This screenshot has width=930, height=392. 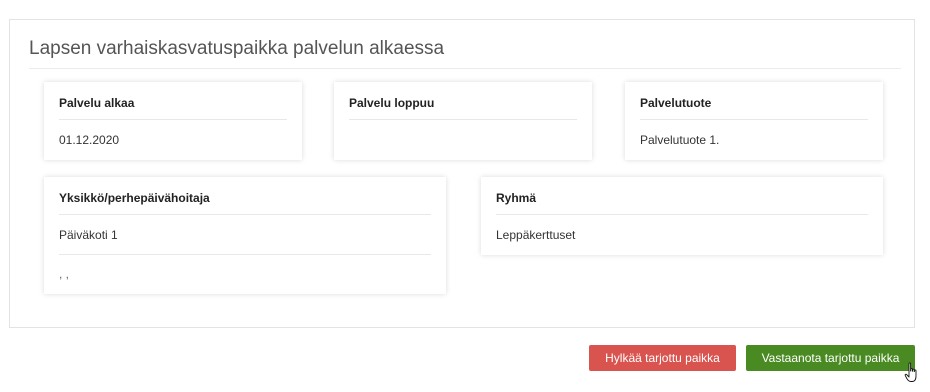 What do you see at coordinates (64, 274) in the screenshot?
I see `unit-address: , ,` at bounding box center [64, 274].